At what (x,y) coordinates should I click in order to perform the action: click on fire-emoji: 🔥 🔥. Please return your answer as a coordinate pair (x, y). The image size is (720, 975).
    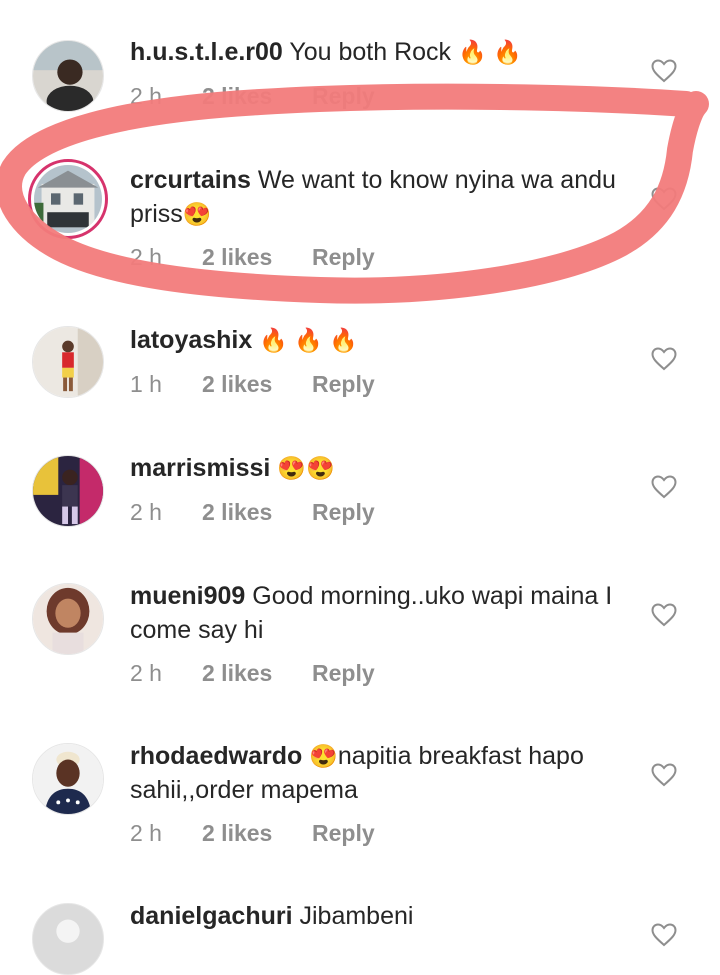
    Looking at the image, I should click on (490, 52).